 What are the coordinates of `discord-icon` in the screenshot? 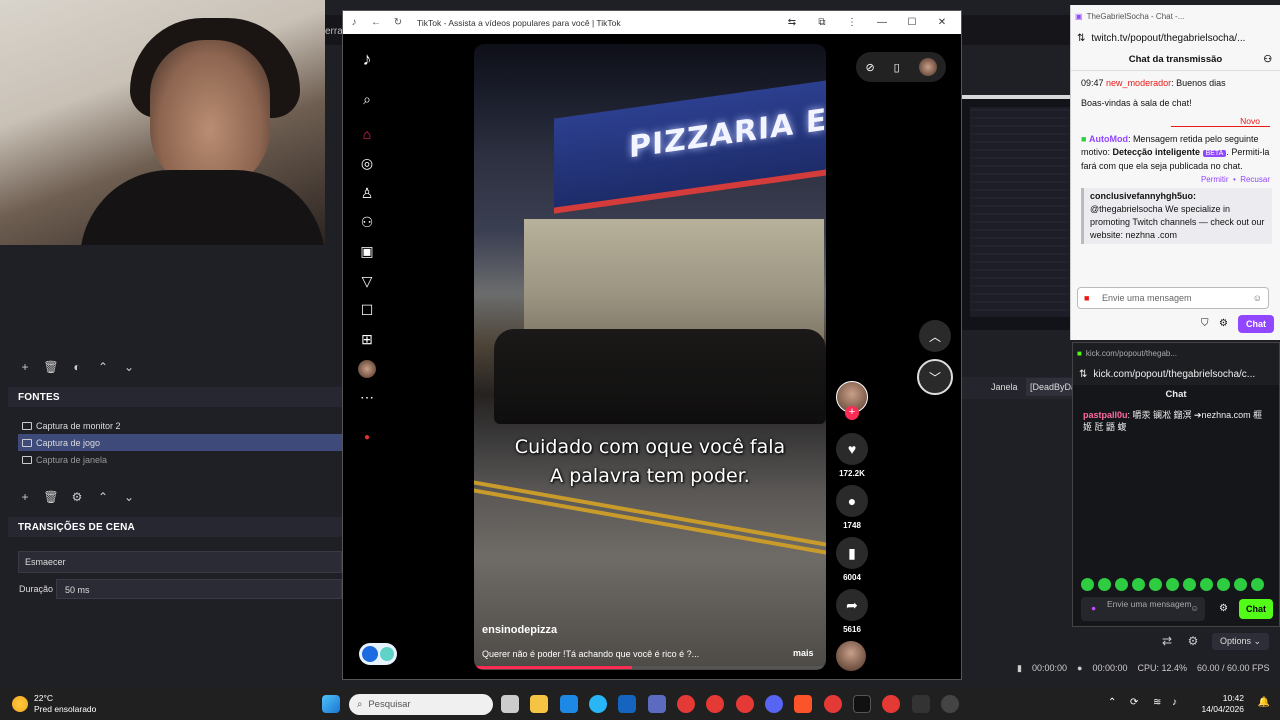 It's located at (774, 704).